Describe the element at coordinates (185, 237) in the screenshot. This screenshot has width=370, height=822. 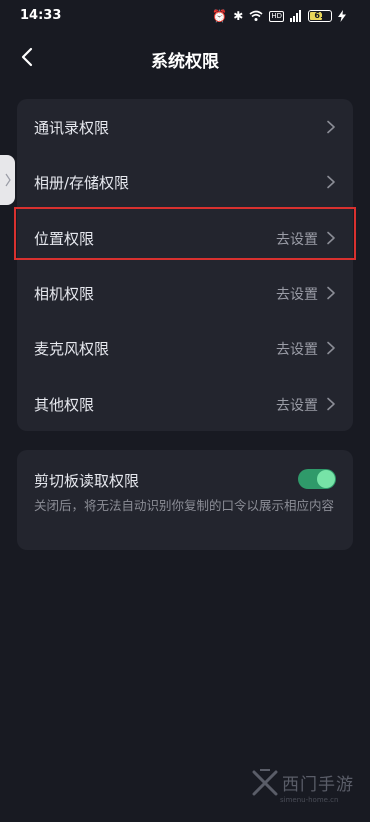
I see `row-location-permission: 位置权限 去设置` at that location.